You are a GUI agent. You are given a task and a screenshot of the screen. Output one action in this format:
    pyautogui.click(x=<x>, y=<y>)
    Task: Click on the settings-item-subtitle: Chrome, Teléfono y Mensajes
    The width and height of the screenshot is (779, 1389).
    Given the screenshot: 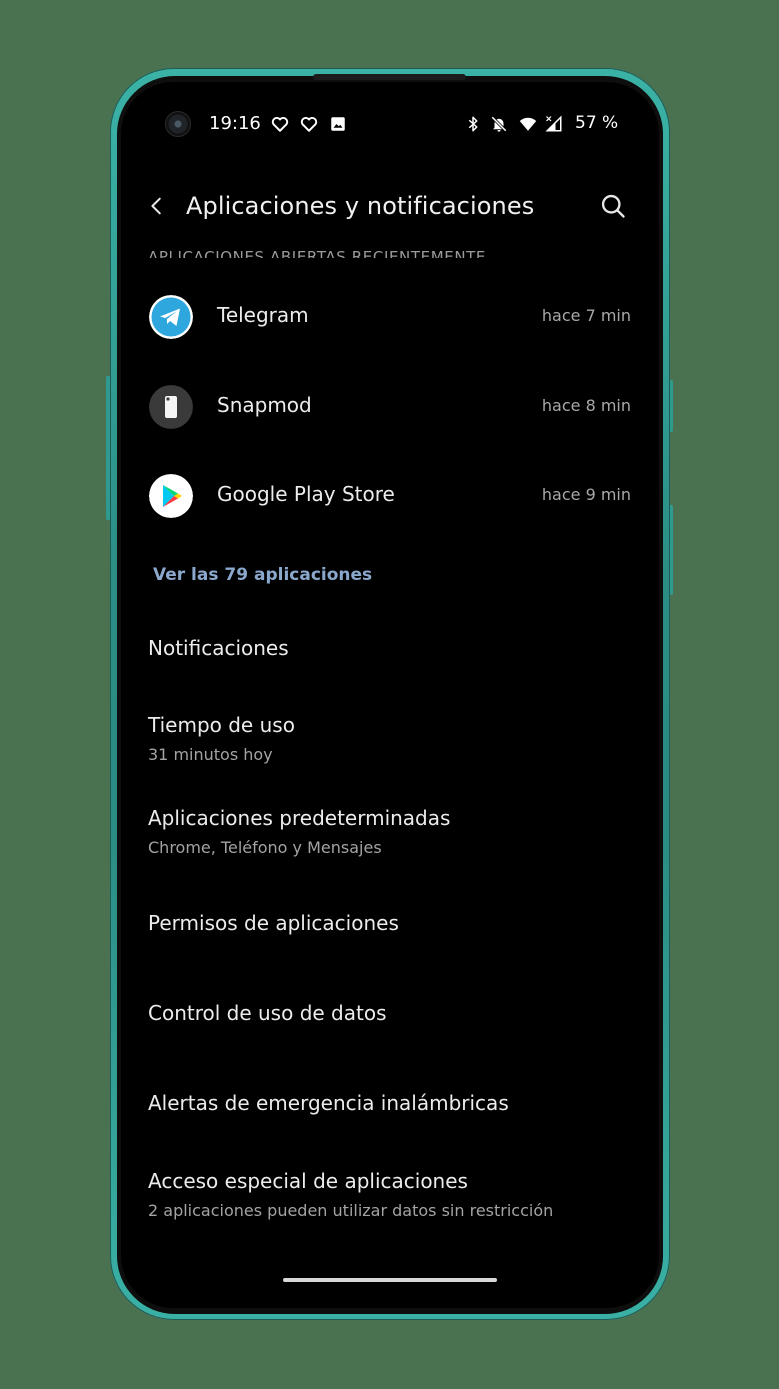 What is the action you would take?
    pyautogui.click(x=265, y=847)
    